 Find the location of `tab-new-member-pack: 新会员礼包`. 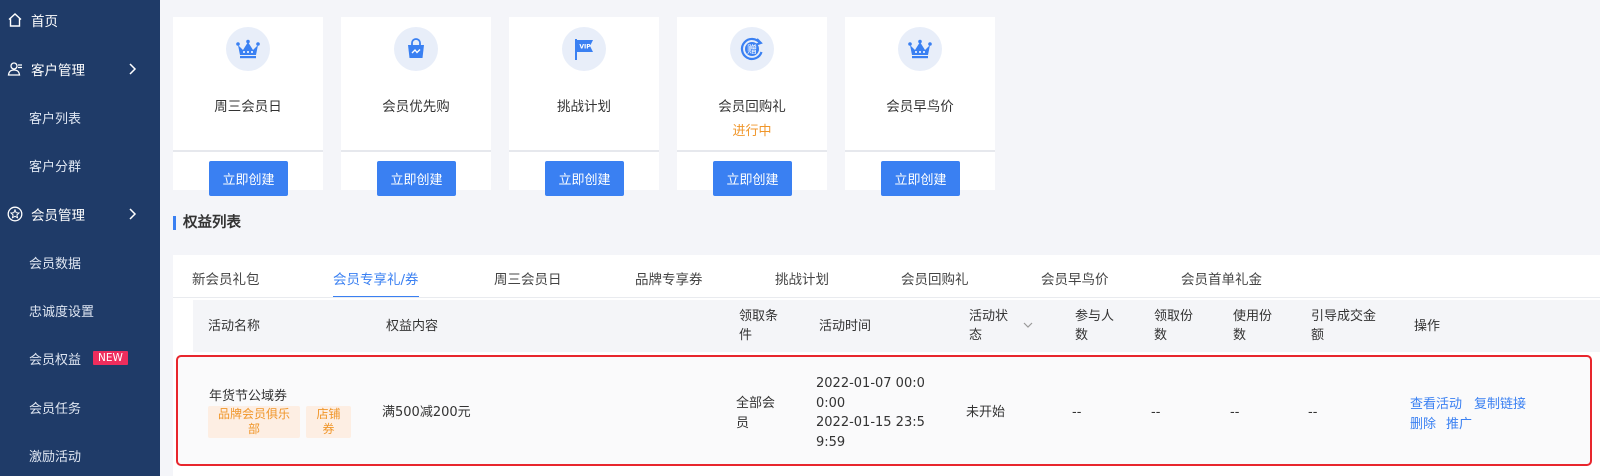

tab-new-member-pack: 新会员礼包 is located at coordinates (226, 283).